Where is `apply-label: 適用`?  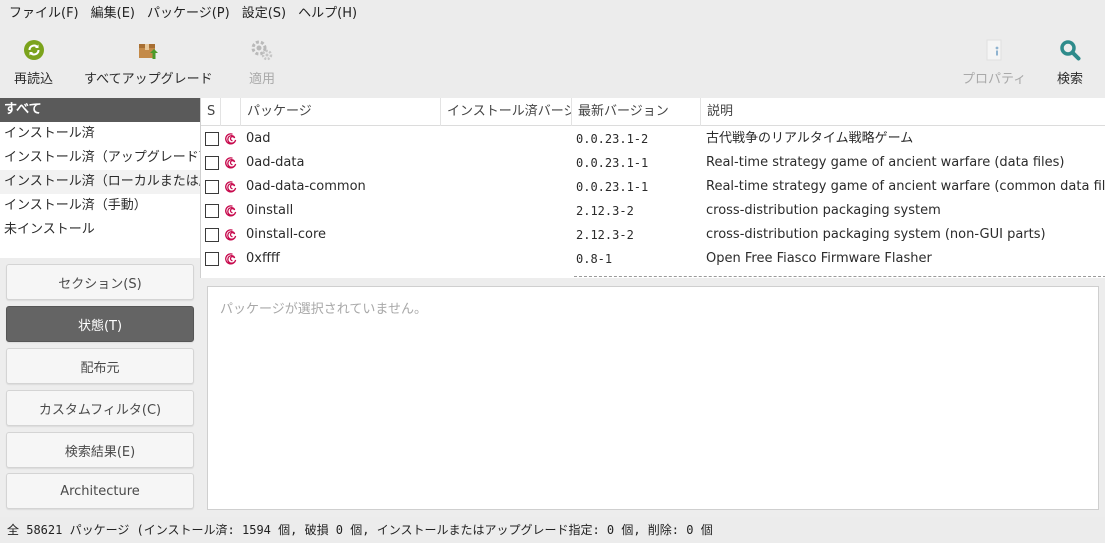 apply-label: 適用 is located at coordinates (262, 79).